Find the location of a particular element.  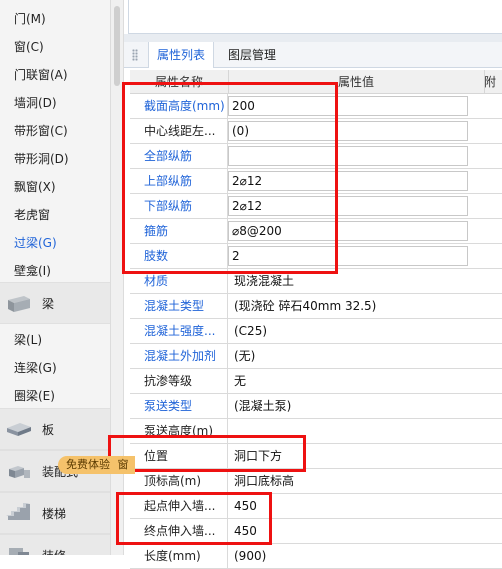

sidebar-item: 窗(C) is located at coordinates (55, 46).